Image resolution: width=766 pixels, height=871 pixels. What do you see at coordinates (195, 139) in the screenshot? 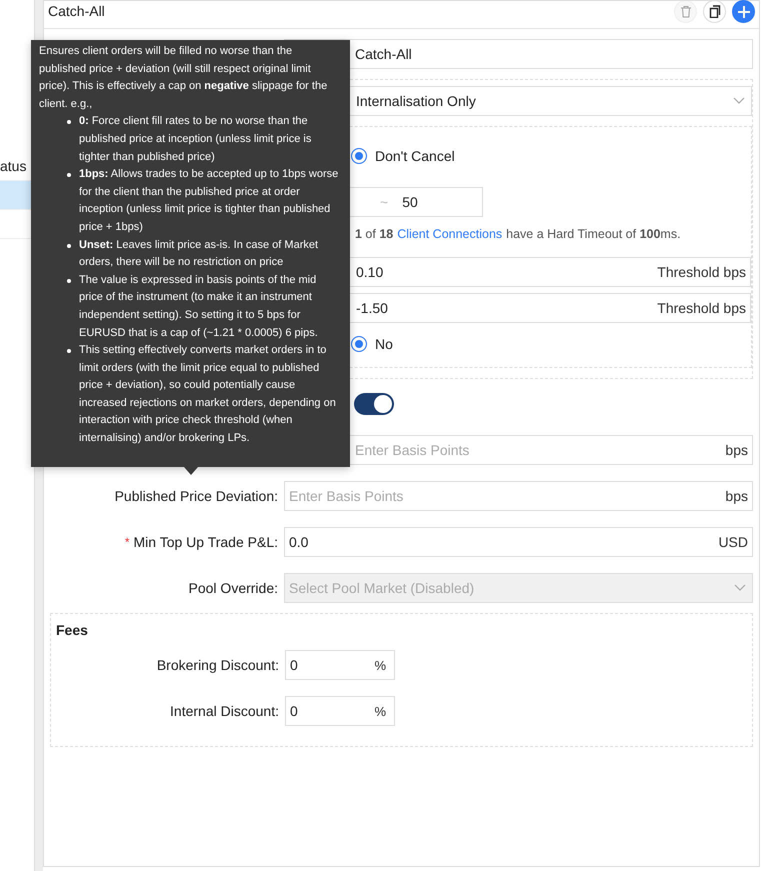
I see `tooltip-text: 0: Force client fill rates to be no worse than the published price at inception (unless limit price is tighter than published price)` at bounding box center [195, 139].